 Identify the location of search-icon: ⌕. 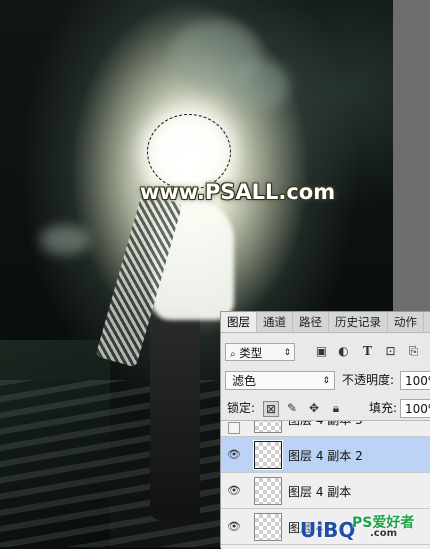
(233, 354).